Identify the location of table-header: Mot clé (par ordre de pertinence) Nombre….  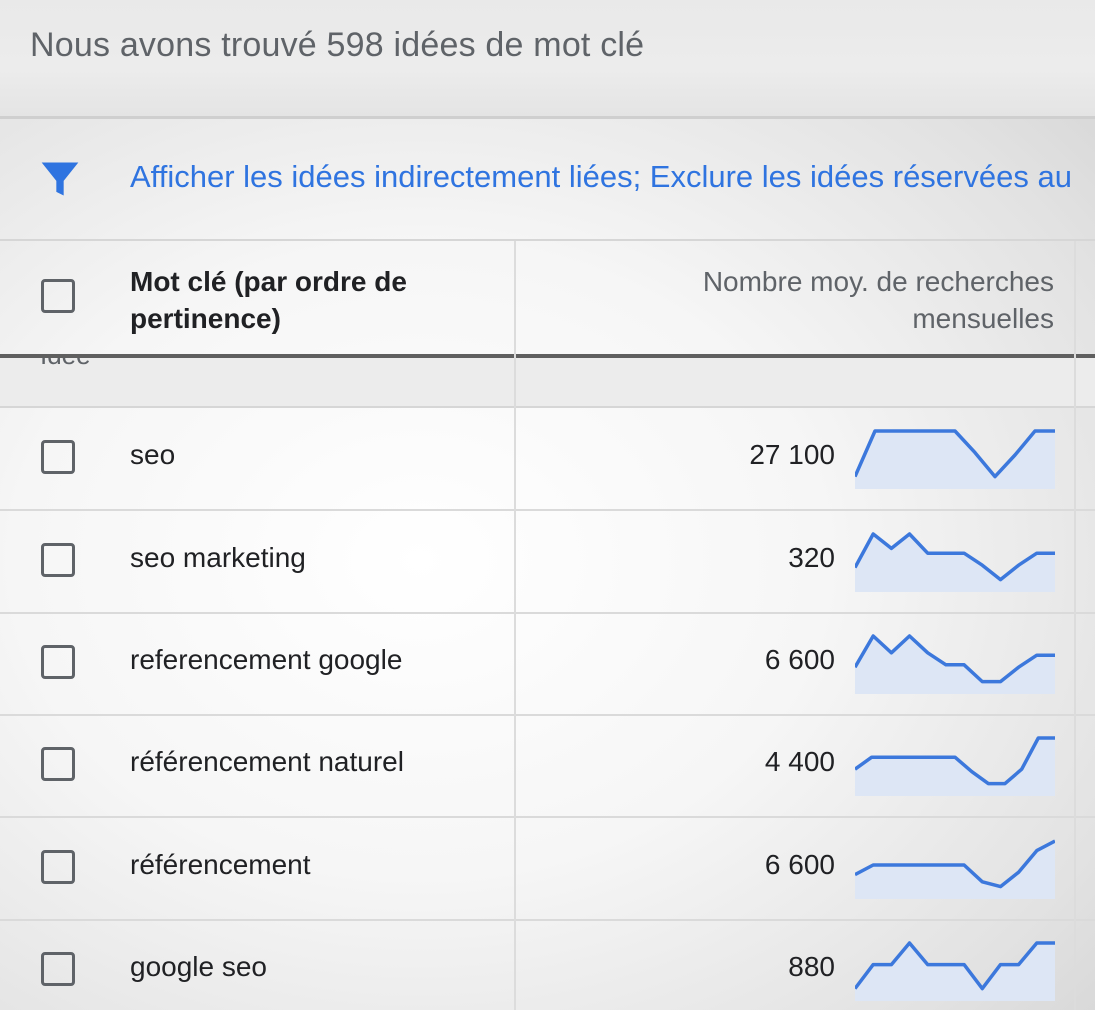
(547, 299).